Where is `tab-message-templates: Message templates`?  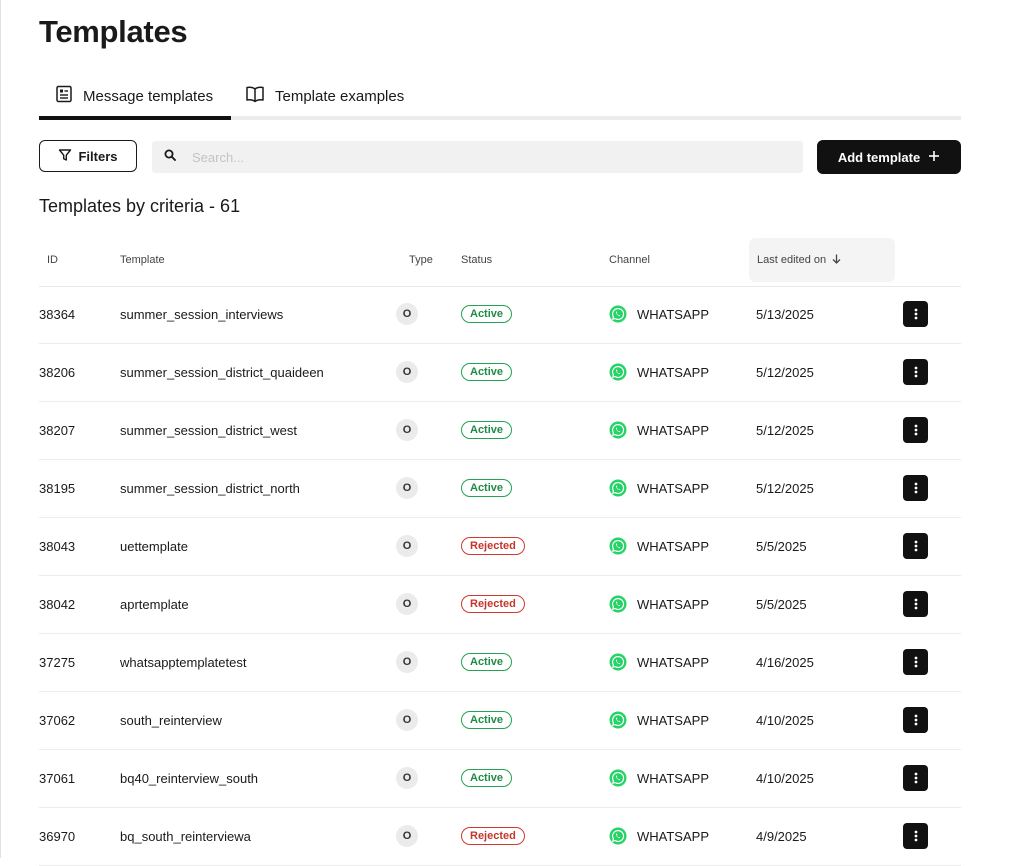 tab-message-templates: Message templates is located at coordinates (135, 98).